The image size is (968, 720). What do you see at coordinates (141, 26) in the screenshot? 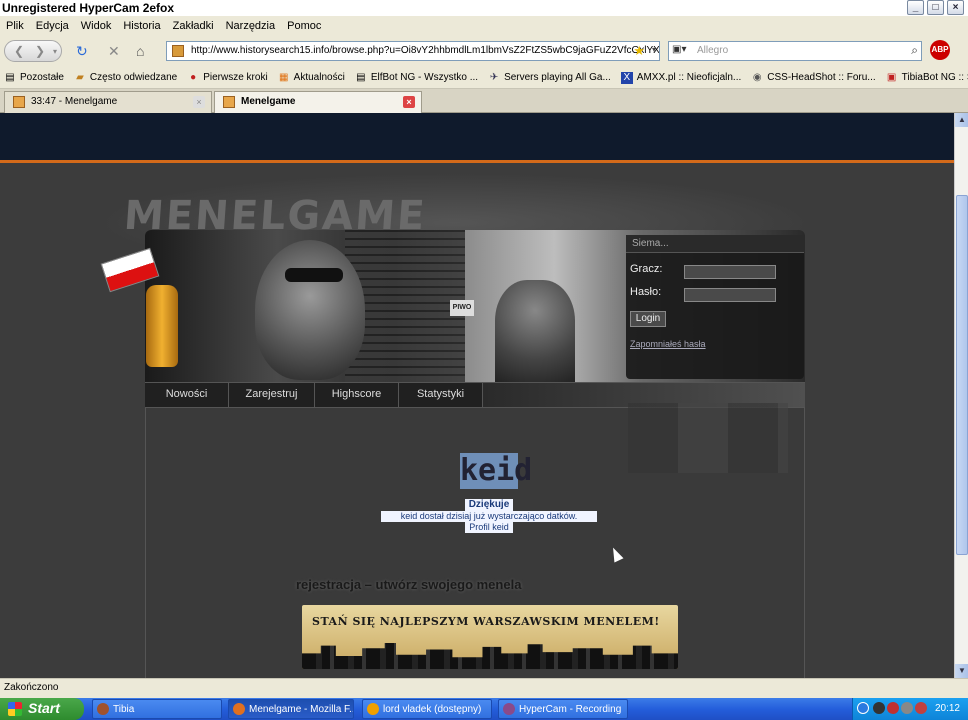
I see `menu-historia: Historia` at bounding box center [141, 26].